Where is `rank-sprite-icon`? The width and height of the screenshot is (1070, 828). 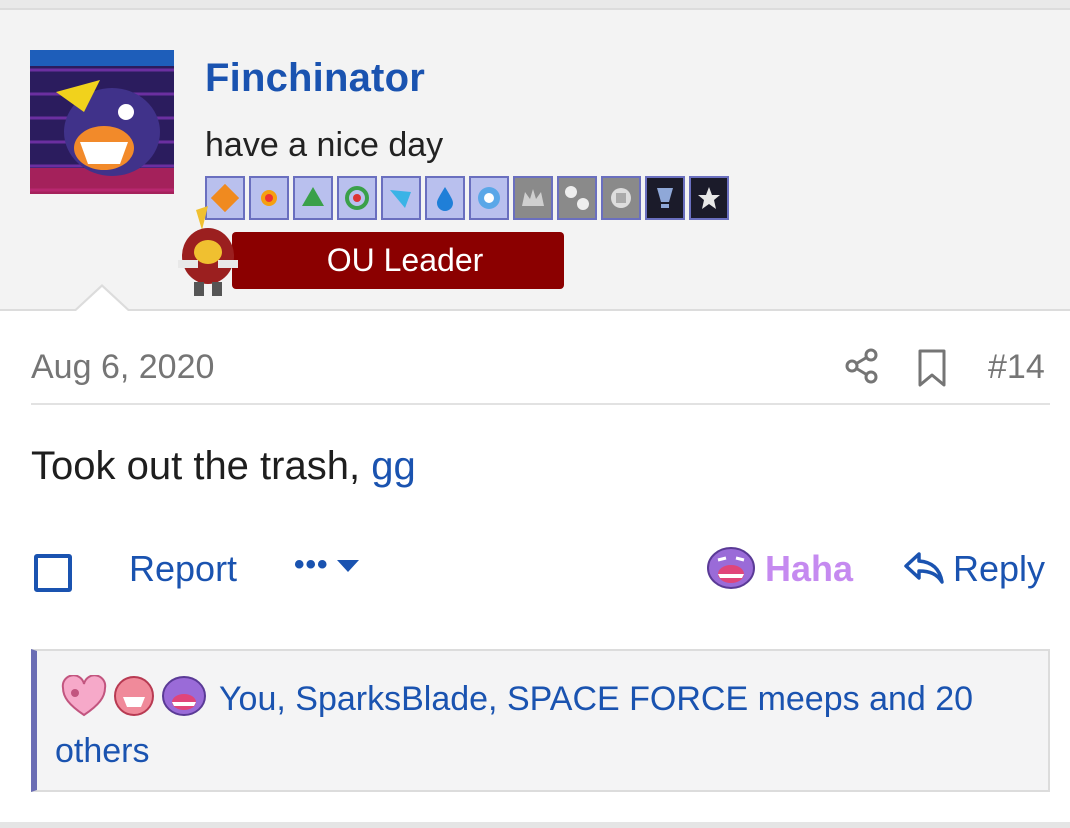
rank-sprite-icon is located at coordinates (208, 251).